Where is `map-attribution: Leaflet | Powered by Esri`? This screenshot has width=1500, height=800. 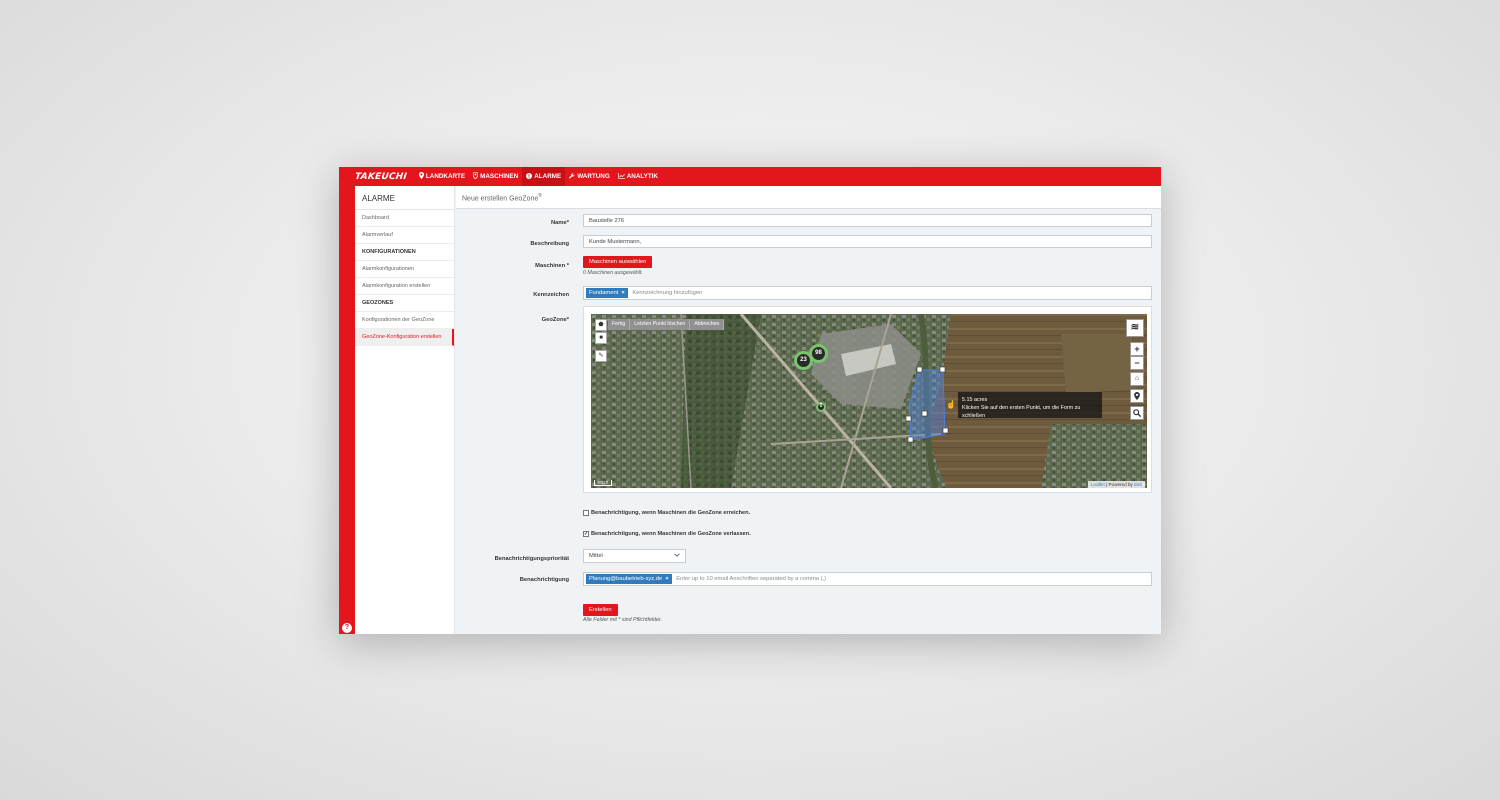 map-attribution: Leaflet | Powered by Esri is located at coordinates (1116, 484).